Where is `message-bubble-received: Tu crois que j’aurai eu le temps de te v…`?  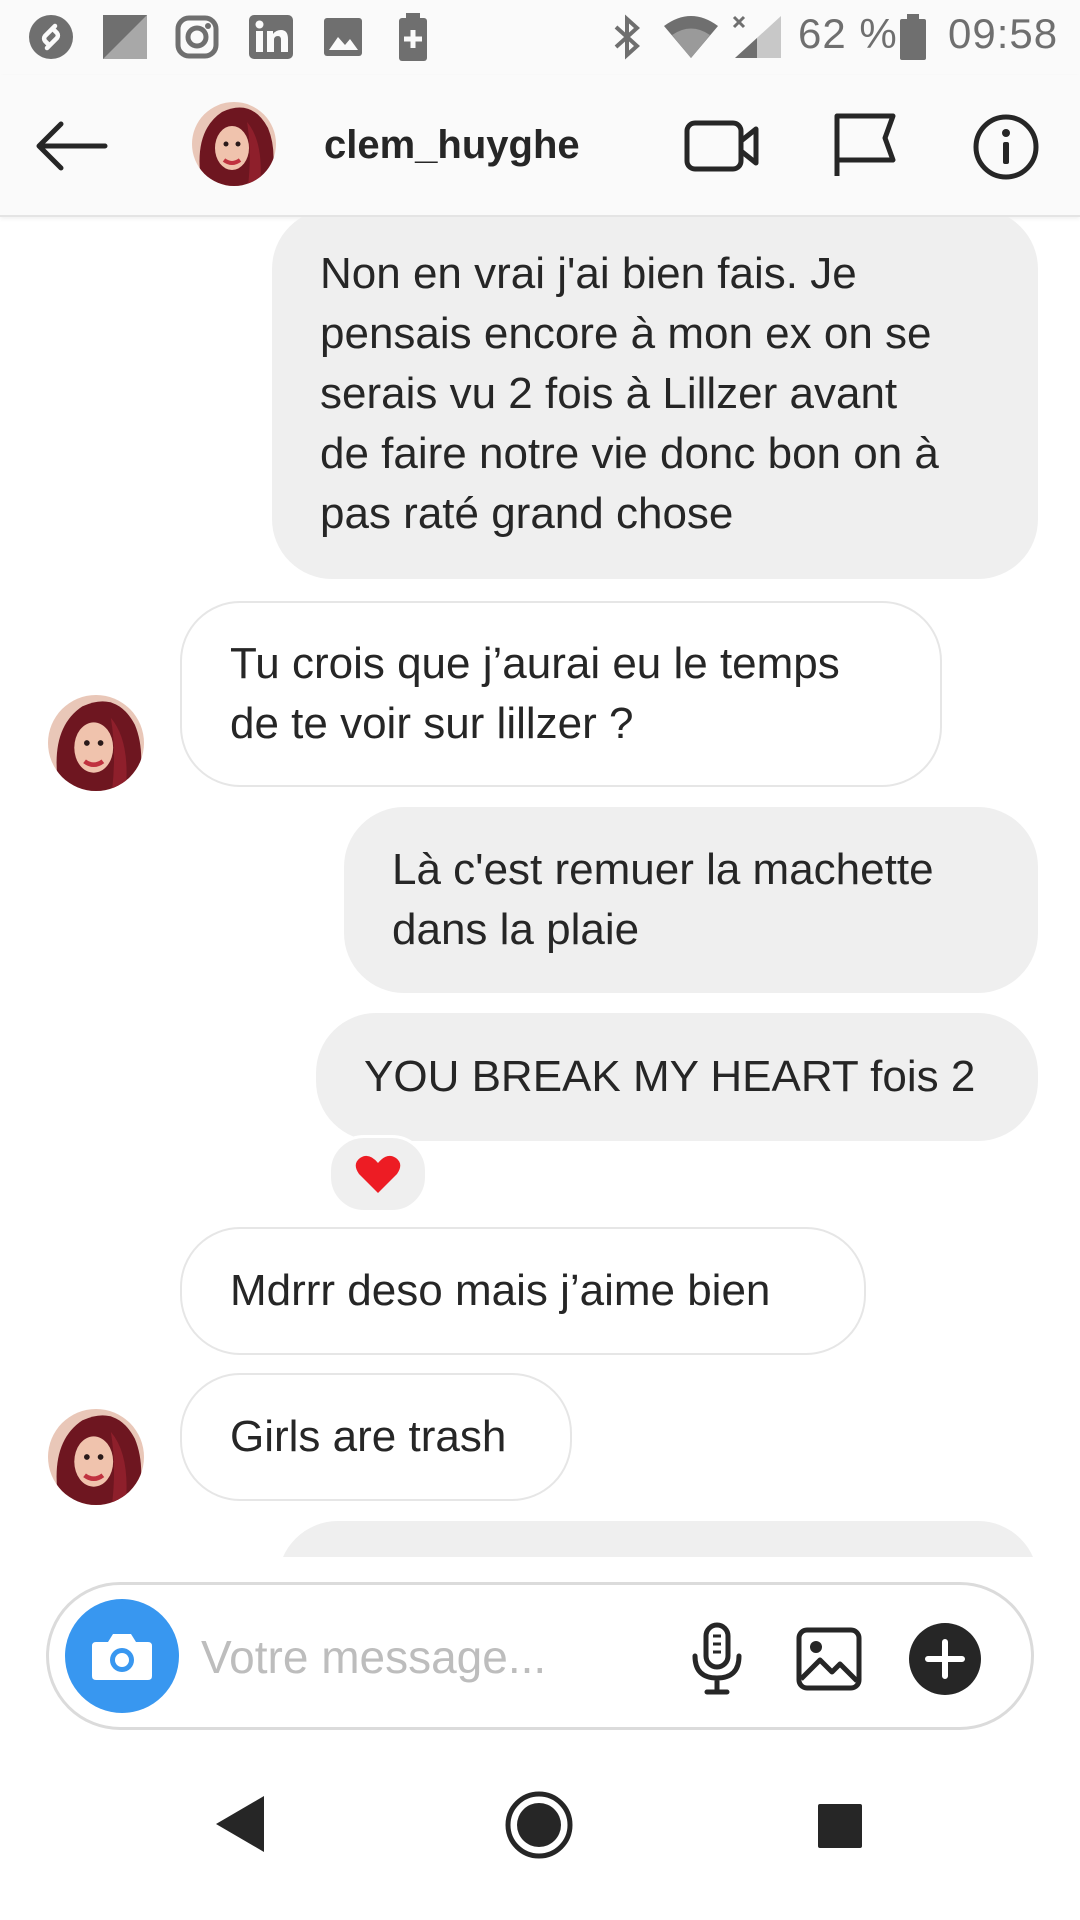 message-bubble-received: Tu crois que j’aurai eu le temps de te v… is located at coordinates (561, 694).